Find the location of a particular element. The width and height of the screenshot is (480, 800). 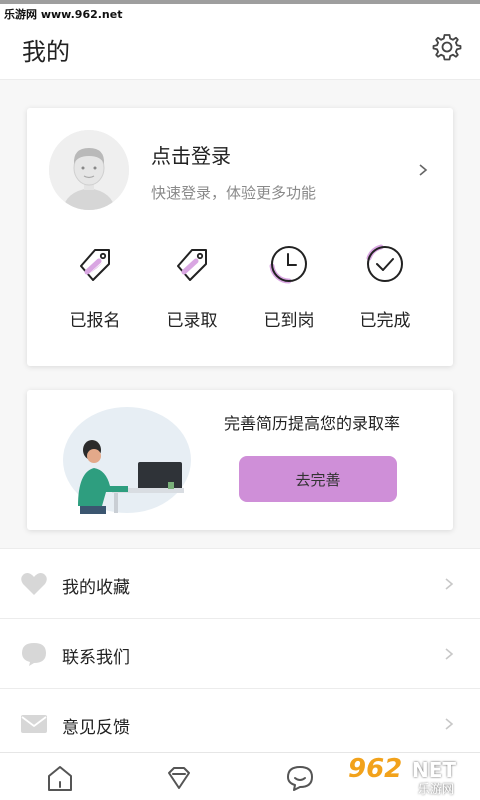

home-icon is located at coordinates (60, 778).